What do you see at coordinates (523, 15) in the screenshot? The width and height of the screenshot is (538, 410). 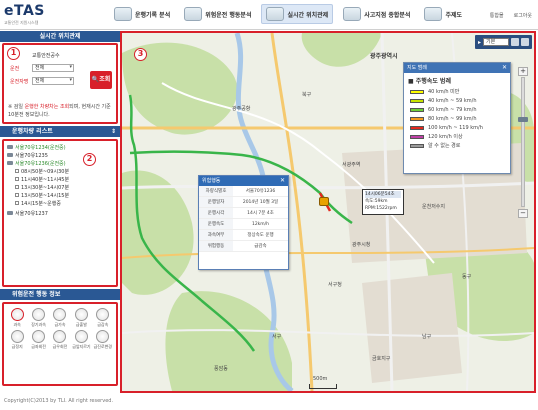 I see `logout-link: 로그아웃` at bounding box center [523, 15].